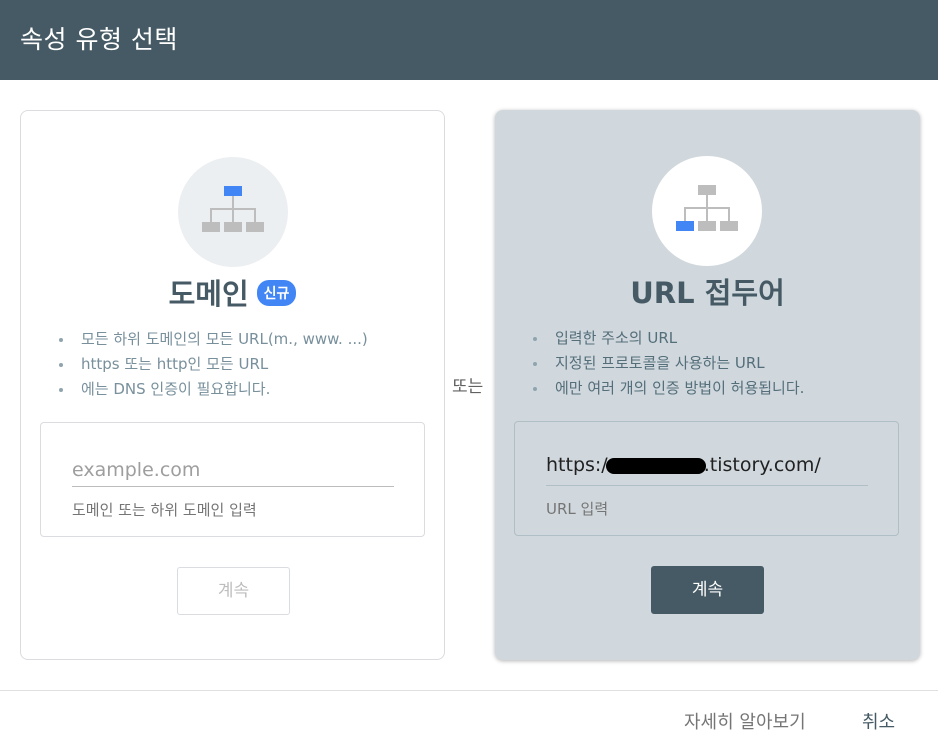 The height and width of the screenshot is (743, 938). I want to click on list-item: https 또는 http인 모든 URL, so click(213, 364).